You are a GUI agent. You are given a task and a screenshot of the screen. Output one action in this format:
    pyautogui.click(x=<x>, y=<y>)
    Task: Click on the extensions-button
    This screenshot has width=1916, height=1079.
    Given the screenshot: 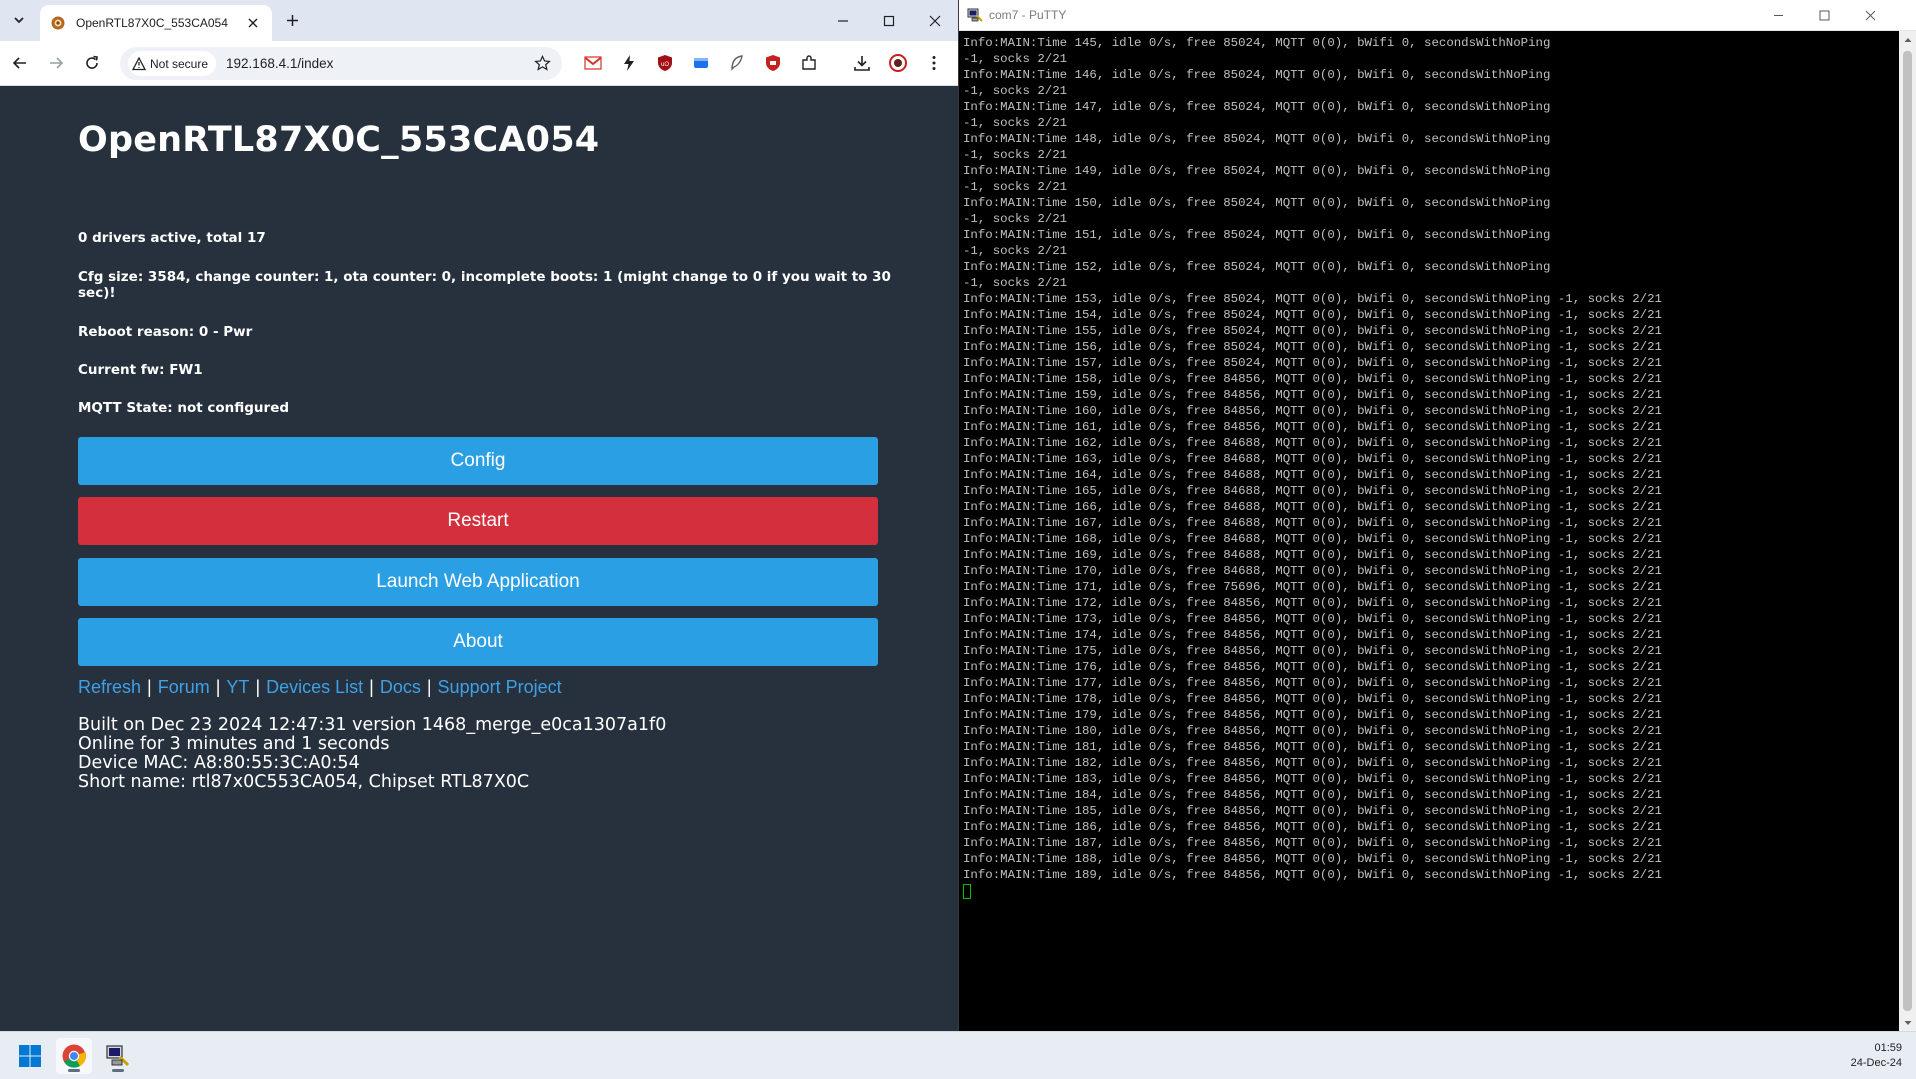 What is the action you would take?
    pyautogui.click(x=809, y=63)
    